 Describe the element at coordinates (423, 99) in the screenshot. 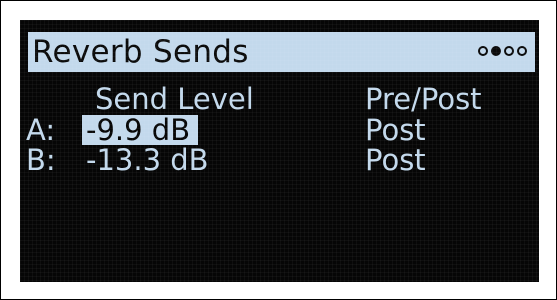

I see `column-header-pre-post: Pre/Post` at that location.